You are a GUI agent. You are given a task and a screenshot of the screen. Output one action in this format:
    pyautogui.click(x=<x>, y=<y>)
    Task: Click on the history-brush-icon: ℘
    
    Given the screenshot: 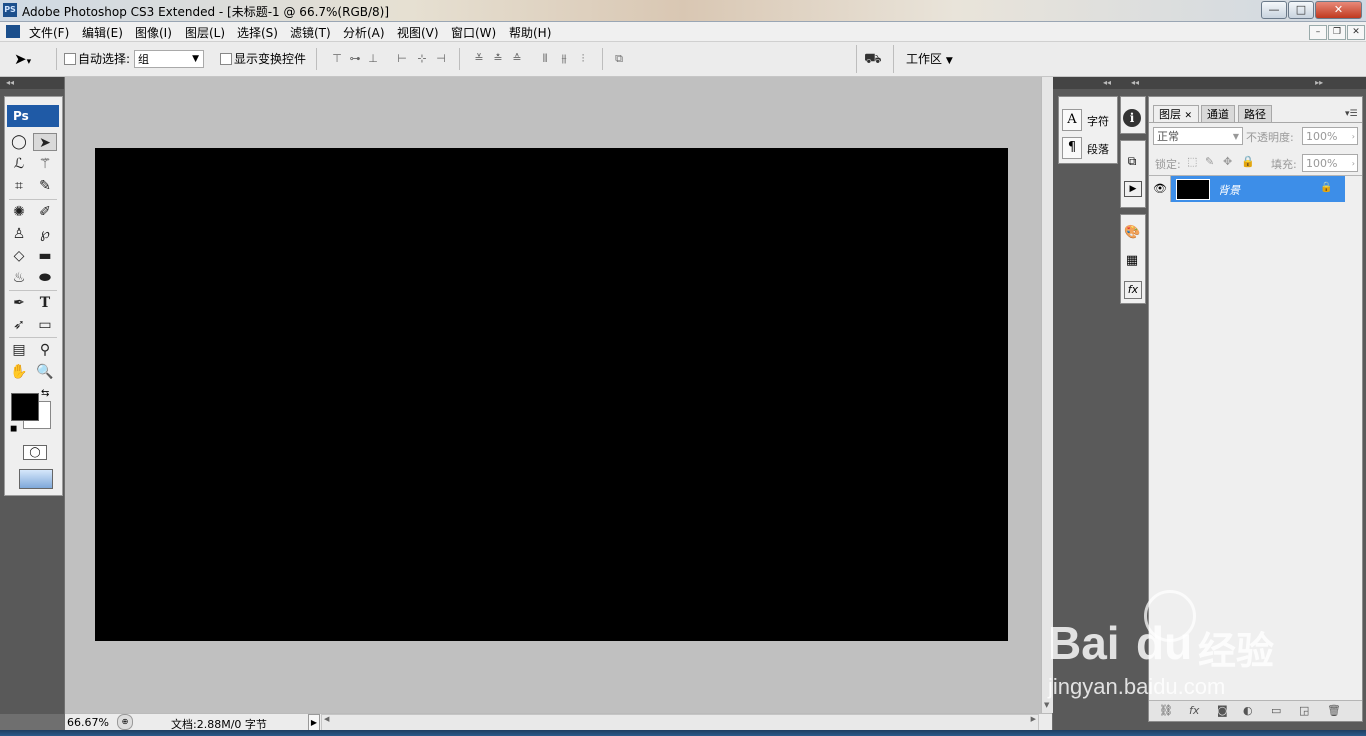 What is the action you would take?
    pyautogui.click(x=45, y=234)
    